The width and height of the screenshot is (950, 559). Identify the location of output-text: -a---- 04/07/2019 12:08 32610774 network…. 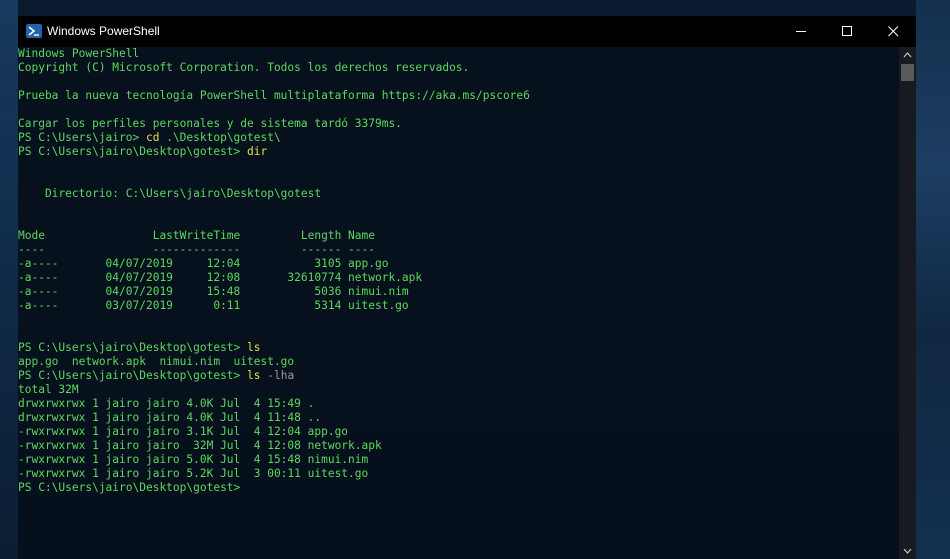
(220, 277).